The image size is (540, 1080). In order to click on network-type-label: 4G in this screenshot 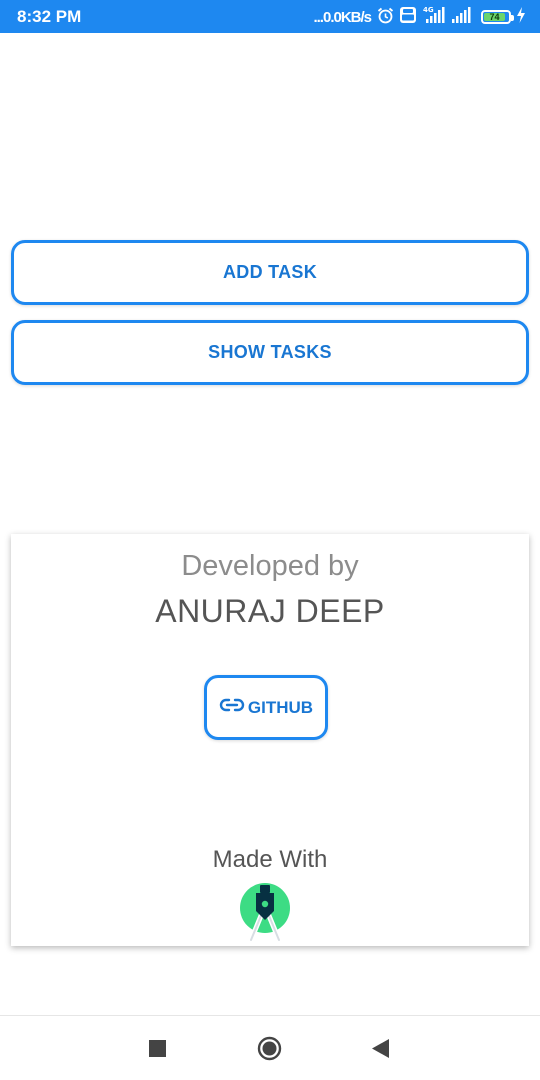, I will do `click(428, 10)`.